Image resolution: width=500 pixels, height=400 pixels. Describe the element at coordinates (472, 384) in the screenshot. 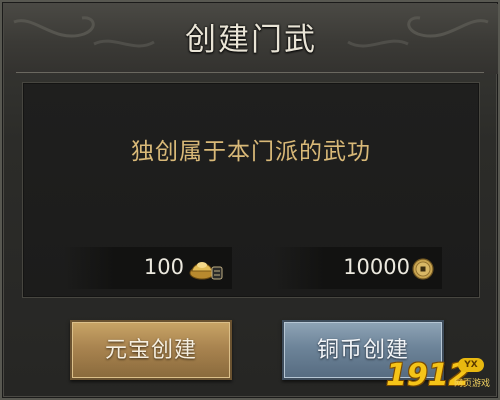

I see `watermark-subtitle: 网页游戏` at that location.